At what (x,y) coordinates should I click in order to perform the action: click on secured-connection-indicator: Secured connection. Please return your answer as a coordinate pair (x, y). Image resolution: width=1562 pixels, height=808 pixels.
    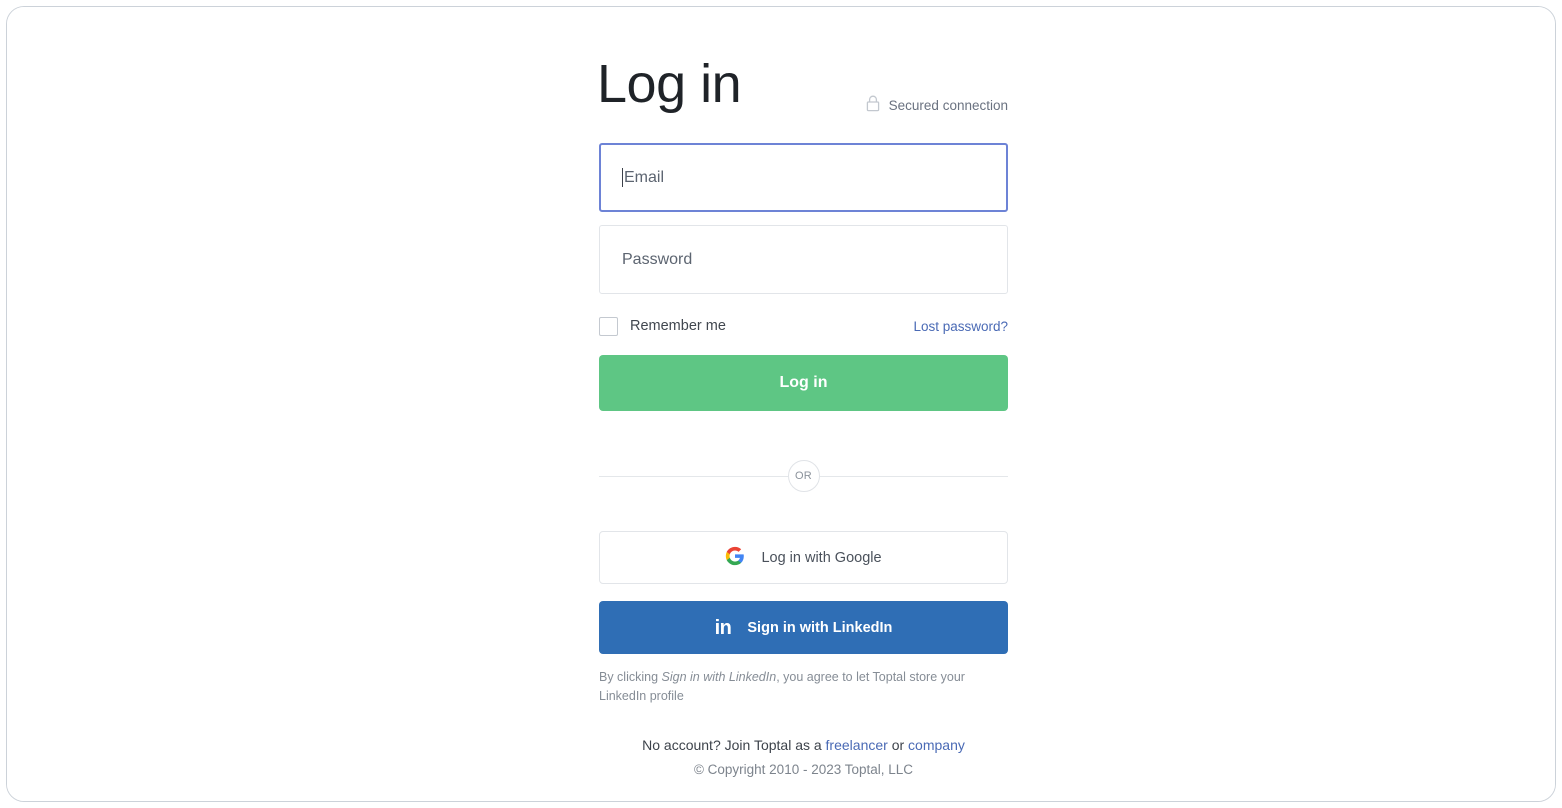
    Looking at the image, I should click on (937, 105).